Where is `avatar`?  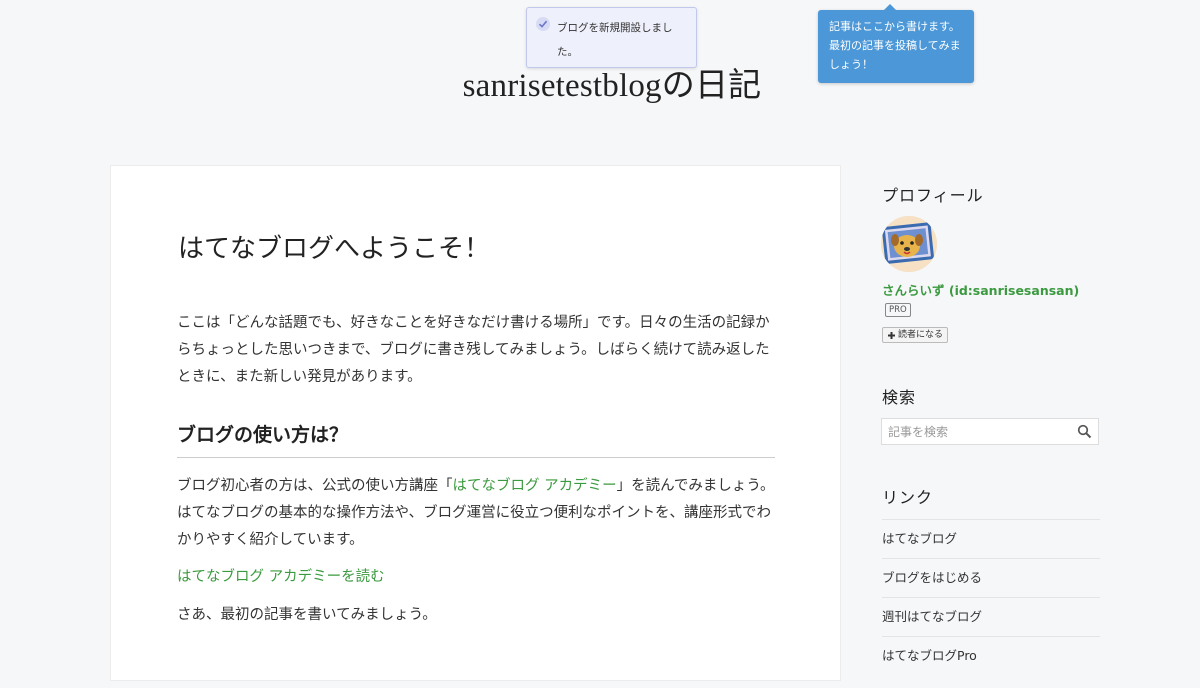 avatar is located at coordinates (909, 244).